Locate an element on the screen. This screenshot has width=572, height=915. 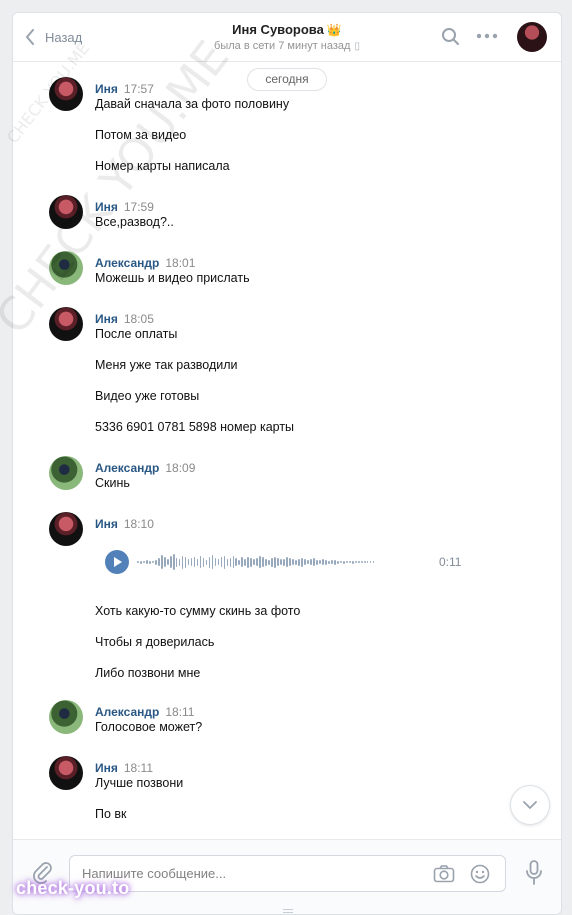
message-text: Меня уже так разводили is located at coordinates (166, 365).